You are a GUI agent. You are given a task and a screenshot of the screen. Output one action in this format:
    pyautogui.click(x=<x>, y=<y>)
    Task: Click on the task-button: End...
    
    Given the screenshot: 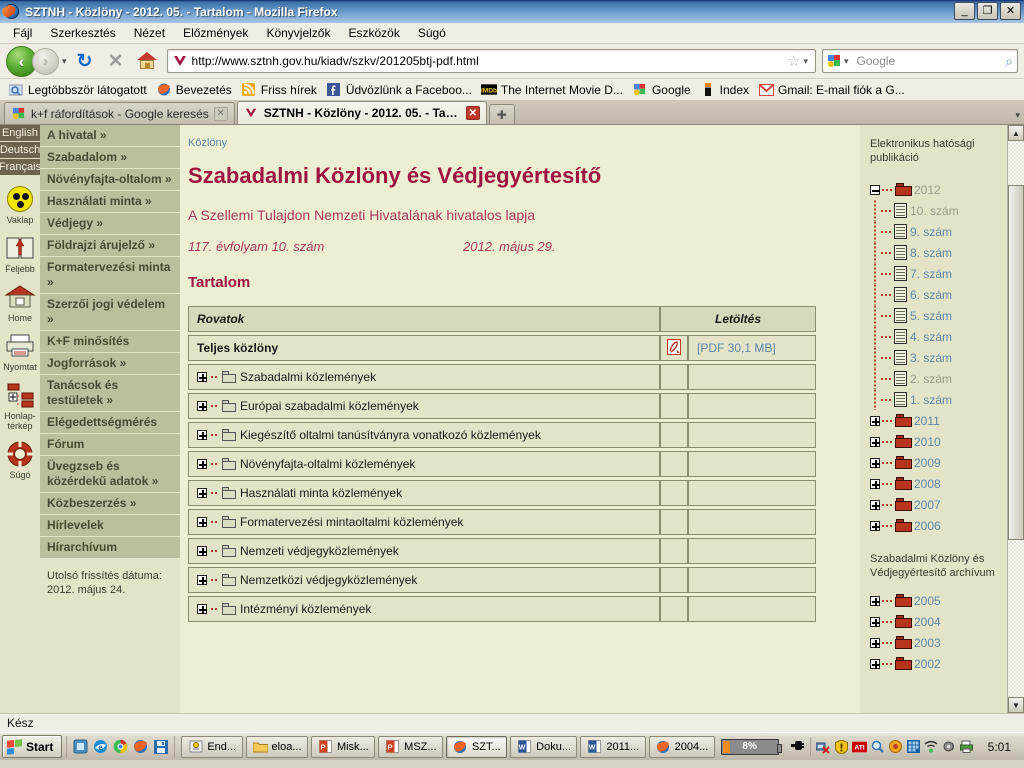 What is the action you would take?
    pyautogui.click(x=212, y=746)
    